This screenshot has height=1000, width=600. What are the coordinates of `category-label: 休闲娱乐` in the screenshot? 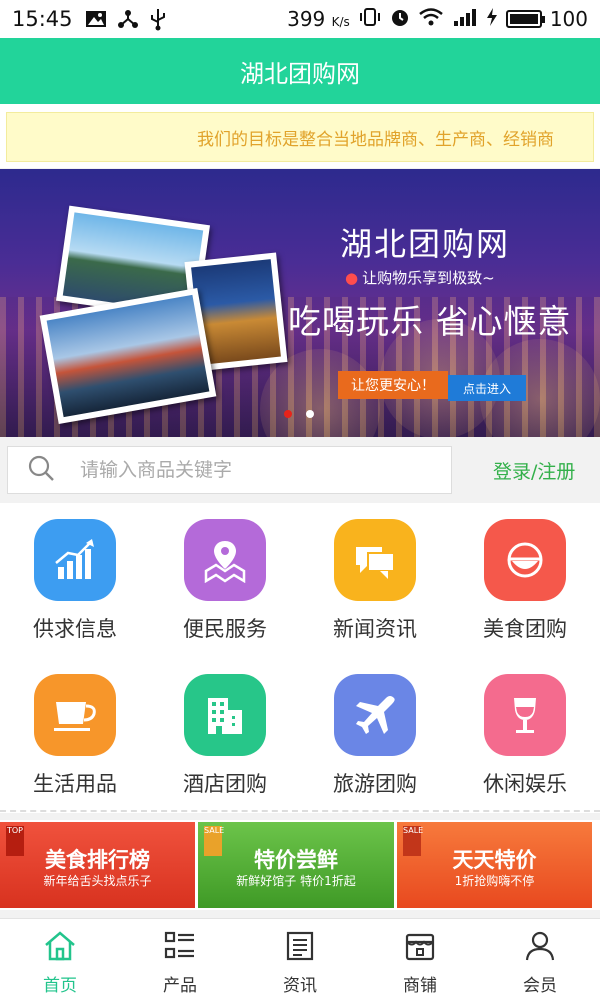 It's located at (525, 784).